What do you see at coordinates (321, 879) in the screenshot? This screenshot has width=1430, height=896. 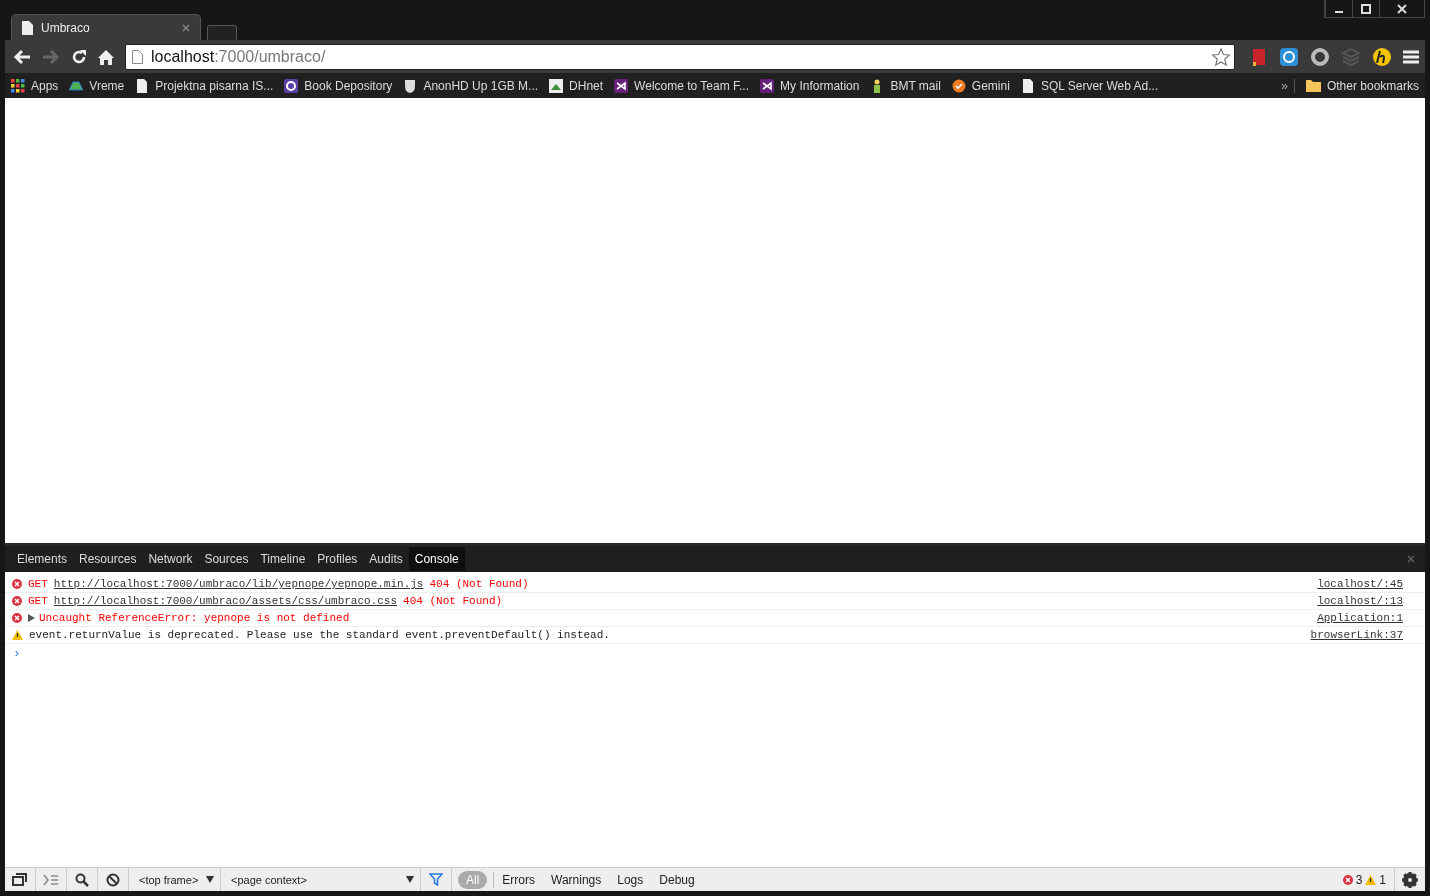 I see `context-select: <page context>` at bounding box center [321, 879].